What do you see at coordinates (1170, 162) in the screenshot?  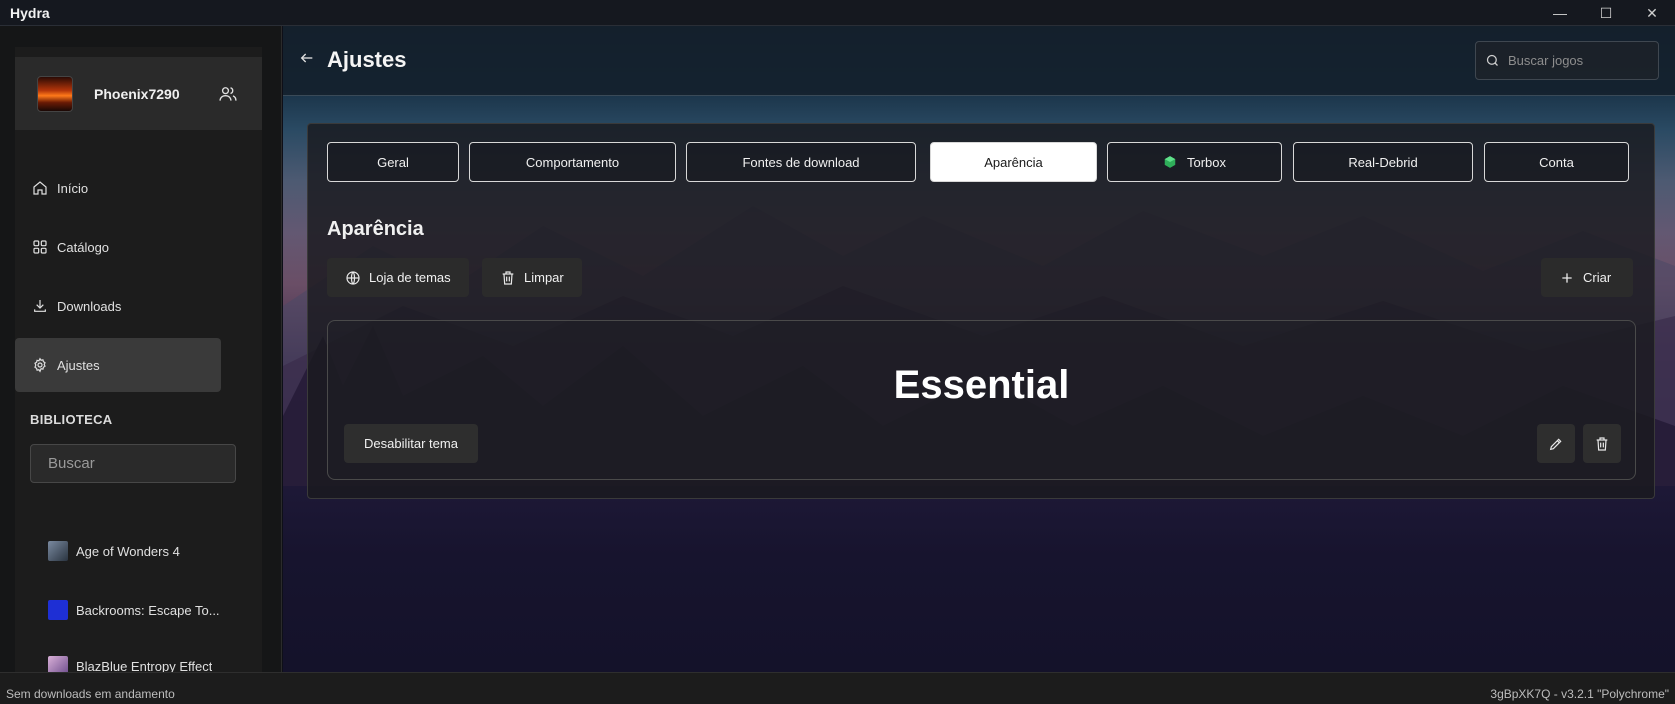 I see `torbox-logo-icon` at bounding box center [1170, 162].